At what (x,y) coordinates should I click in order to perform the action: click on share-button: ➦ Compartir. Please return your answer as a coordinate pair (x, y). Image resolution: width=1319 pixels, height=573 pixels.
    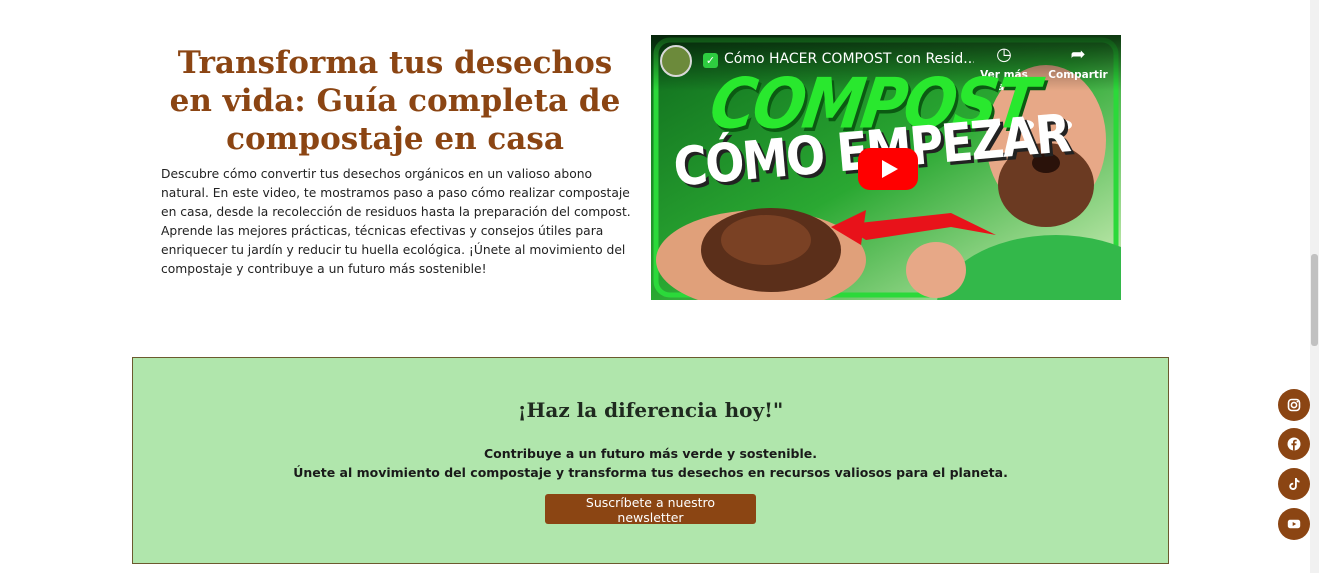
    Looking at the image, I should click on (1078, 63).